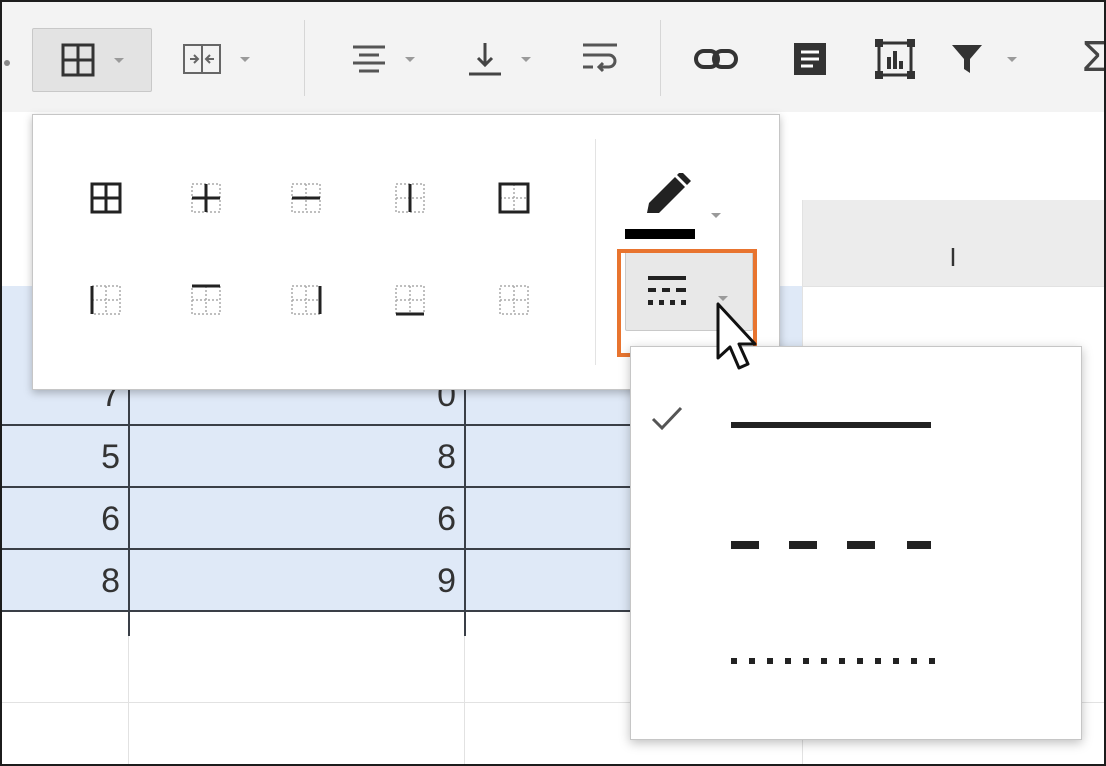 Image resolution: width=1106 pixels, height=766 pixels. I want to click on text-wrapping-button, so click(600, 59).